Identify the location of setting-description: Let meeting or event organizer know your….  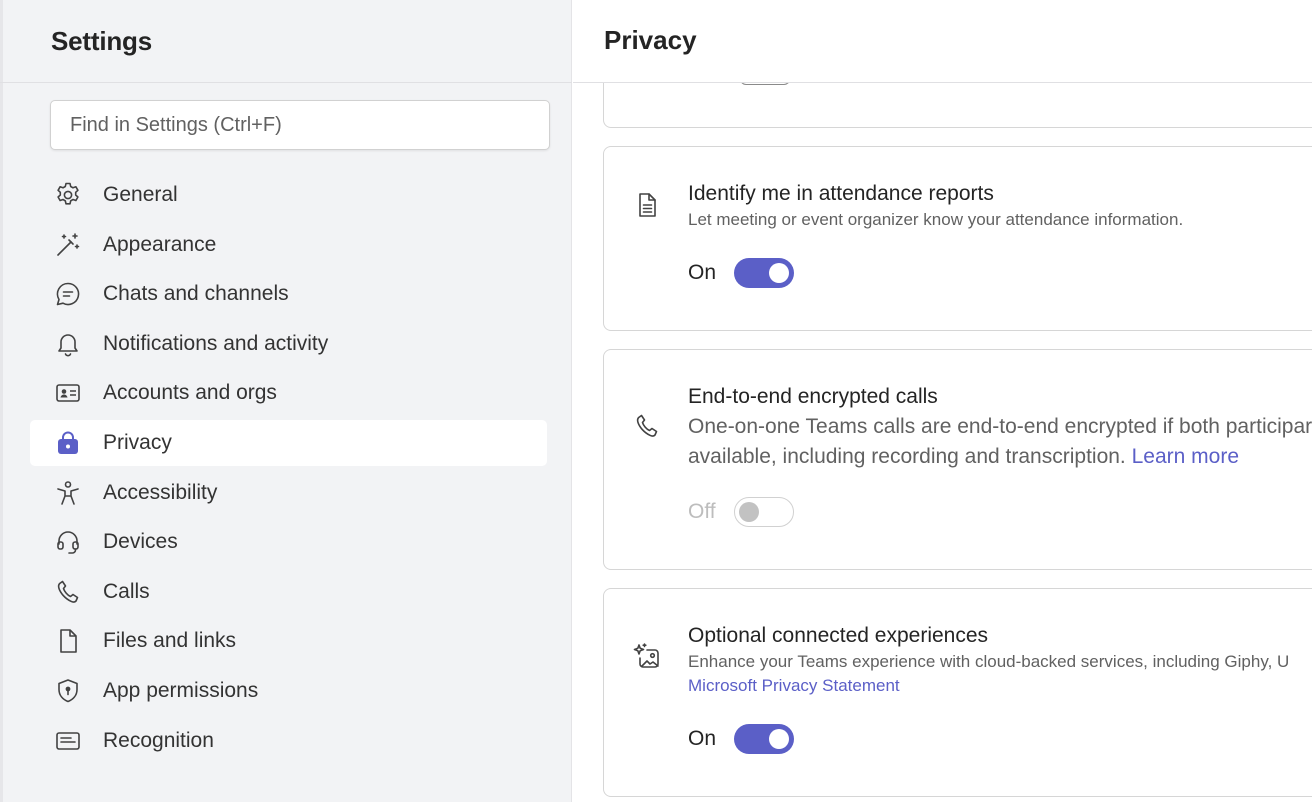
(936, 219).